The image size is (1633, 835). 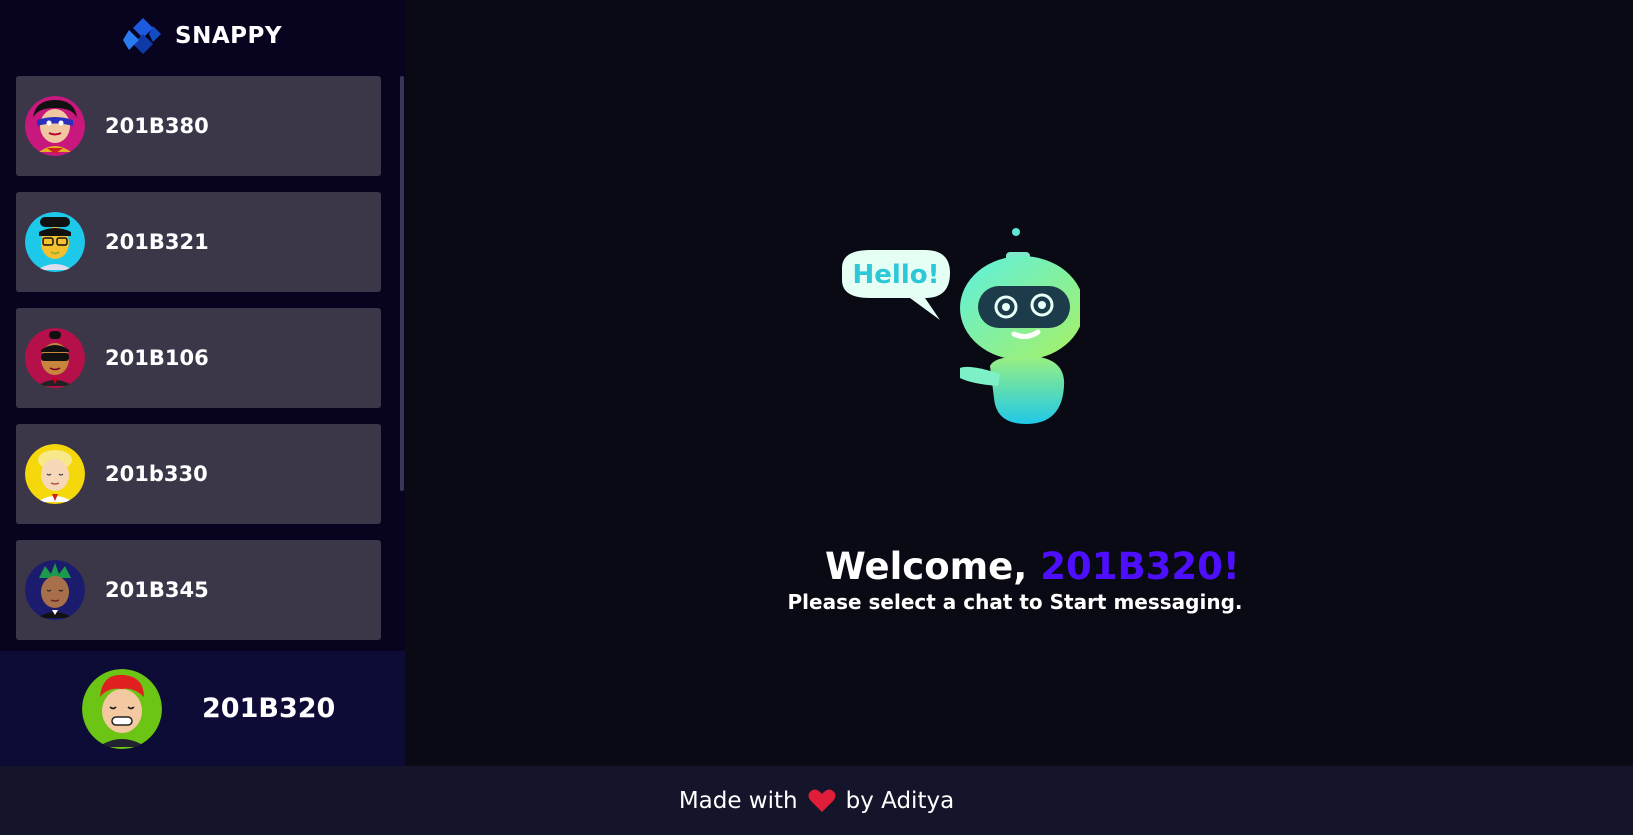 I want to click on heart-icon, so click(x=822, y=800).